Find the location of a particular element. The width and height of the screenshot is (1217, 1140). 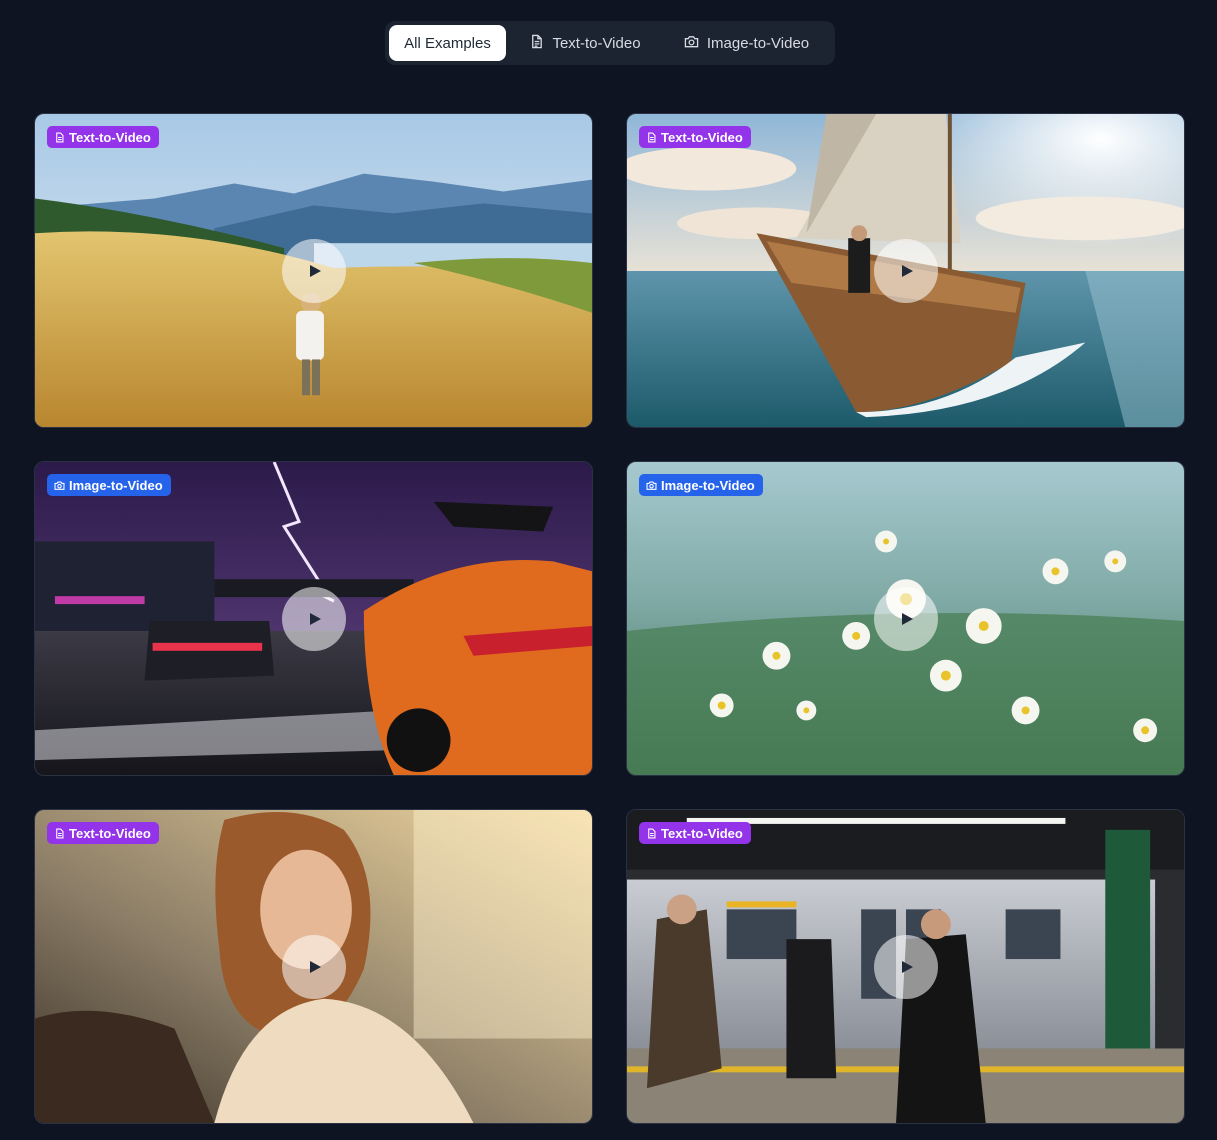

example-card-1: Text-to-Video is located at coordinates (313, 270).